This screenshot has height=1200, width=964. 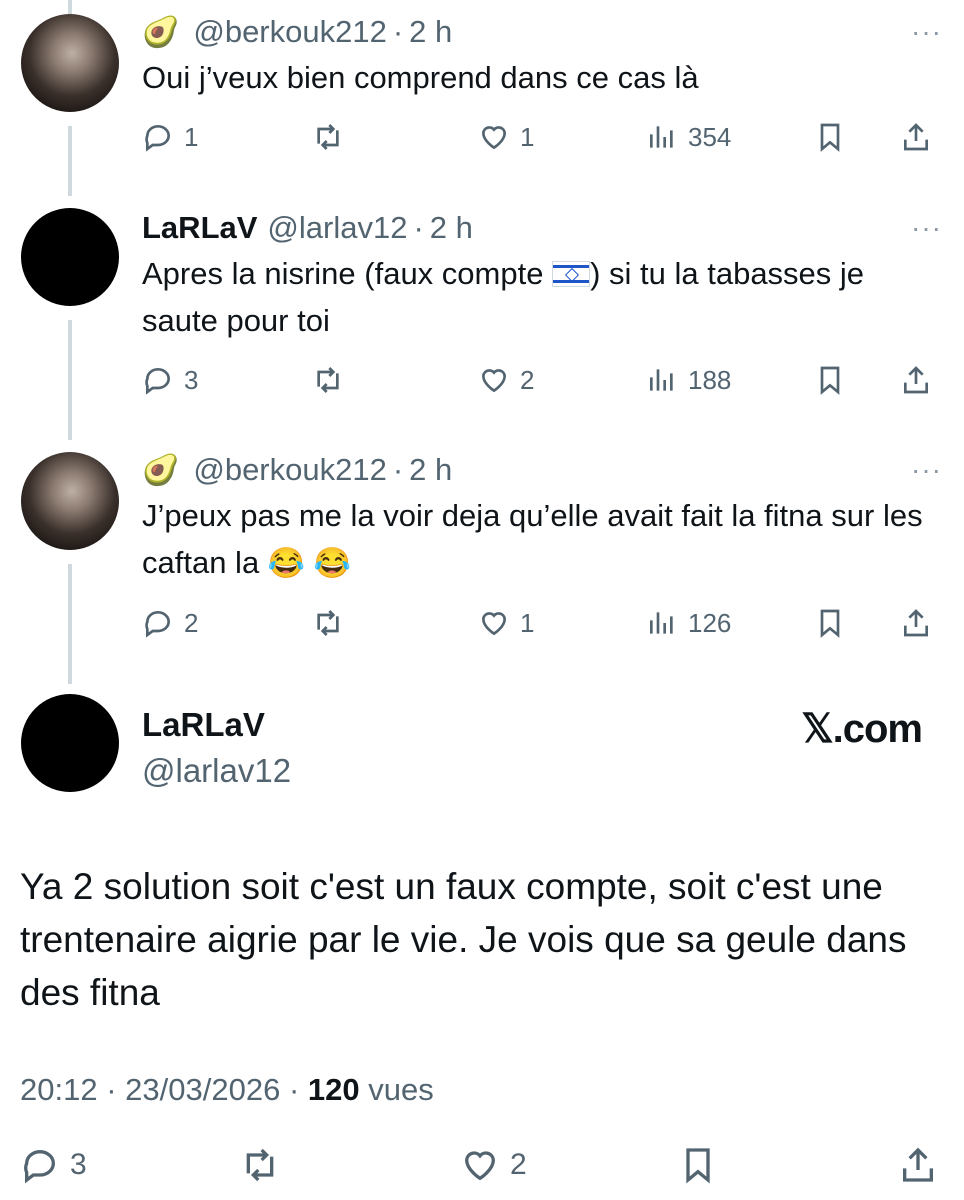 What do you see at coordinates (309, 563) in the screenshot?
I see `laughing-emoji: 😂 😂` at bounding box center [309, 563].